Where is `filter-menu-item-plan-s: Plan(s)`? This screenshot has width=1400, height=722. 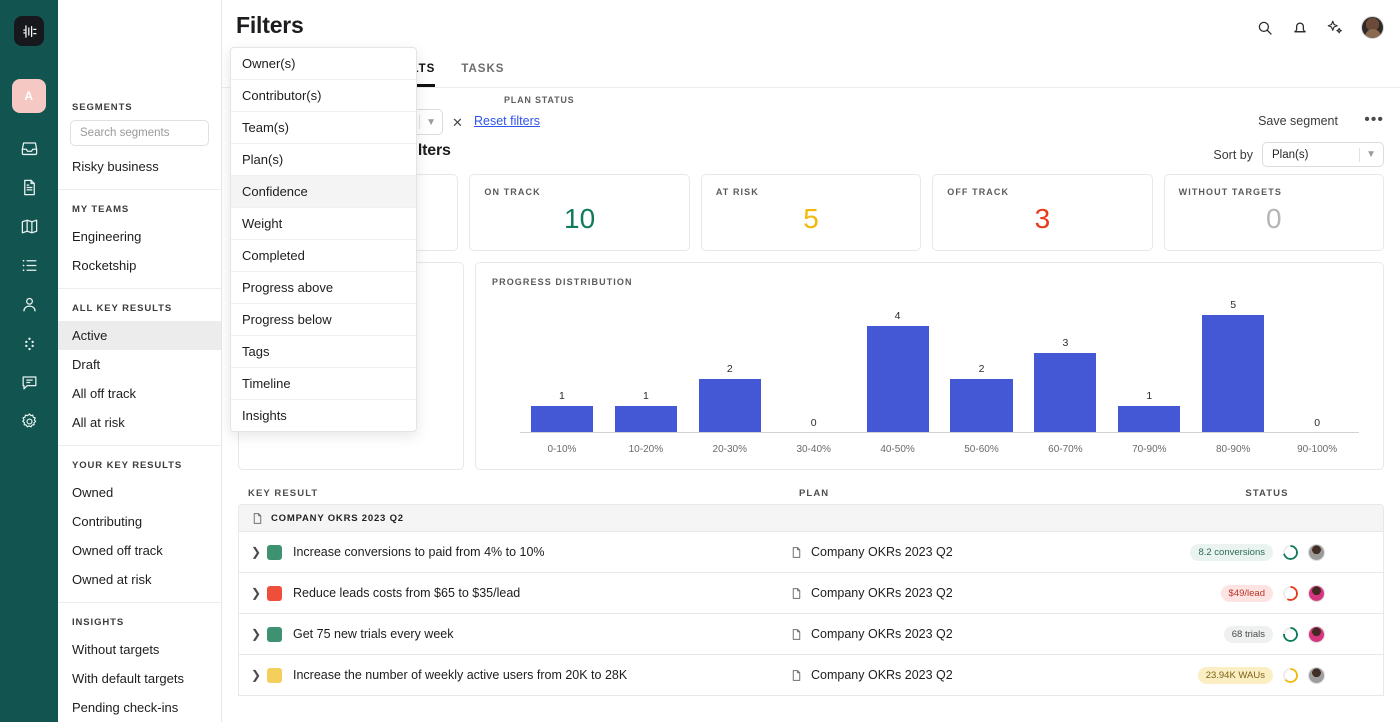 filter-menu-item-plan-s: Plan(s) is located at coordinates (323, 160).